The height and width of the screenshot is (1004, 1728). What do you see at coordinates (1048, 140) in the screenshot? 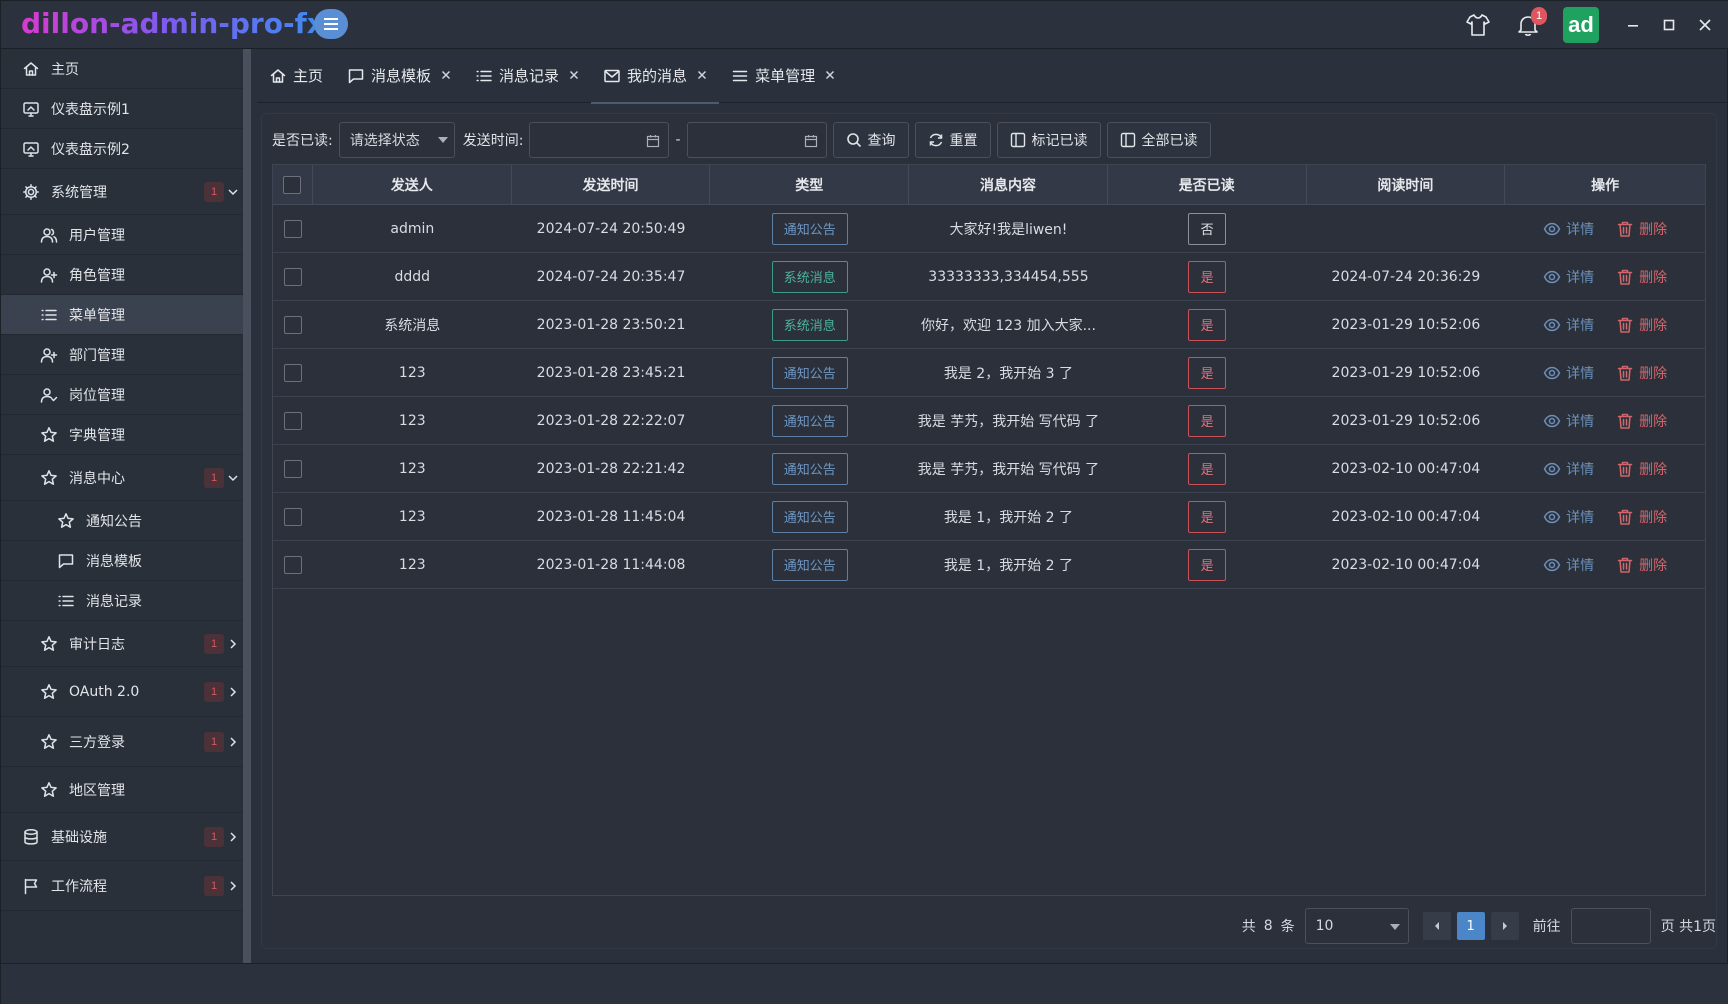
I see `mark-read-button: 标记已读` at bounding box center [1048, 140].